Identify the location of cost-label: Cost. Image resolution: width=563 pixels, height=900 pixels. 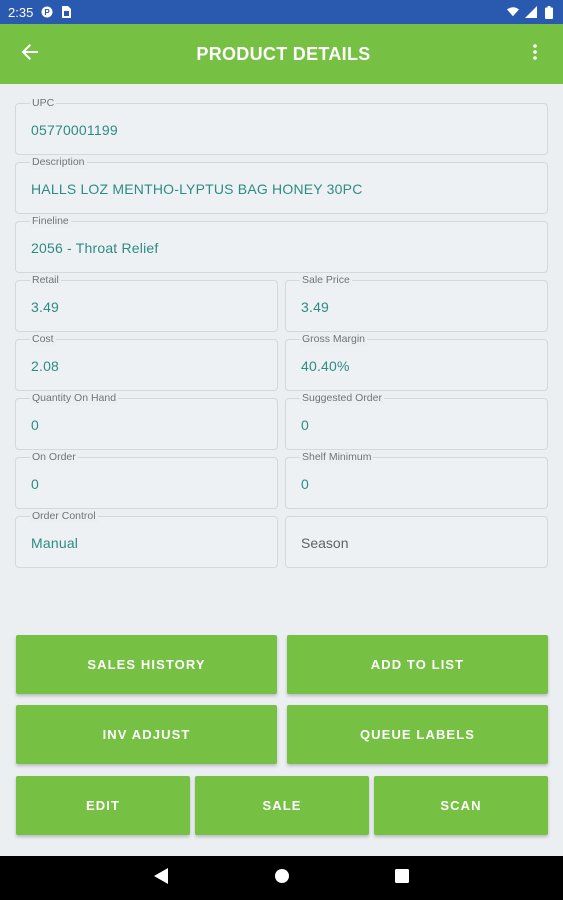
(43, 339).